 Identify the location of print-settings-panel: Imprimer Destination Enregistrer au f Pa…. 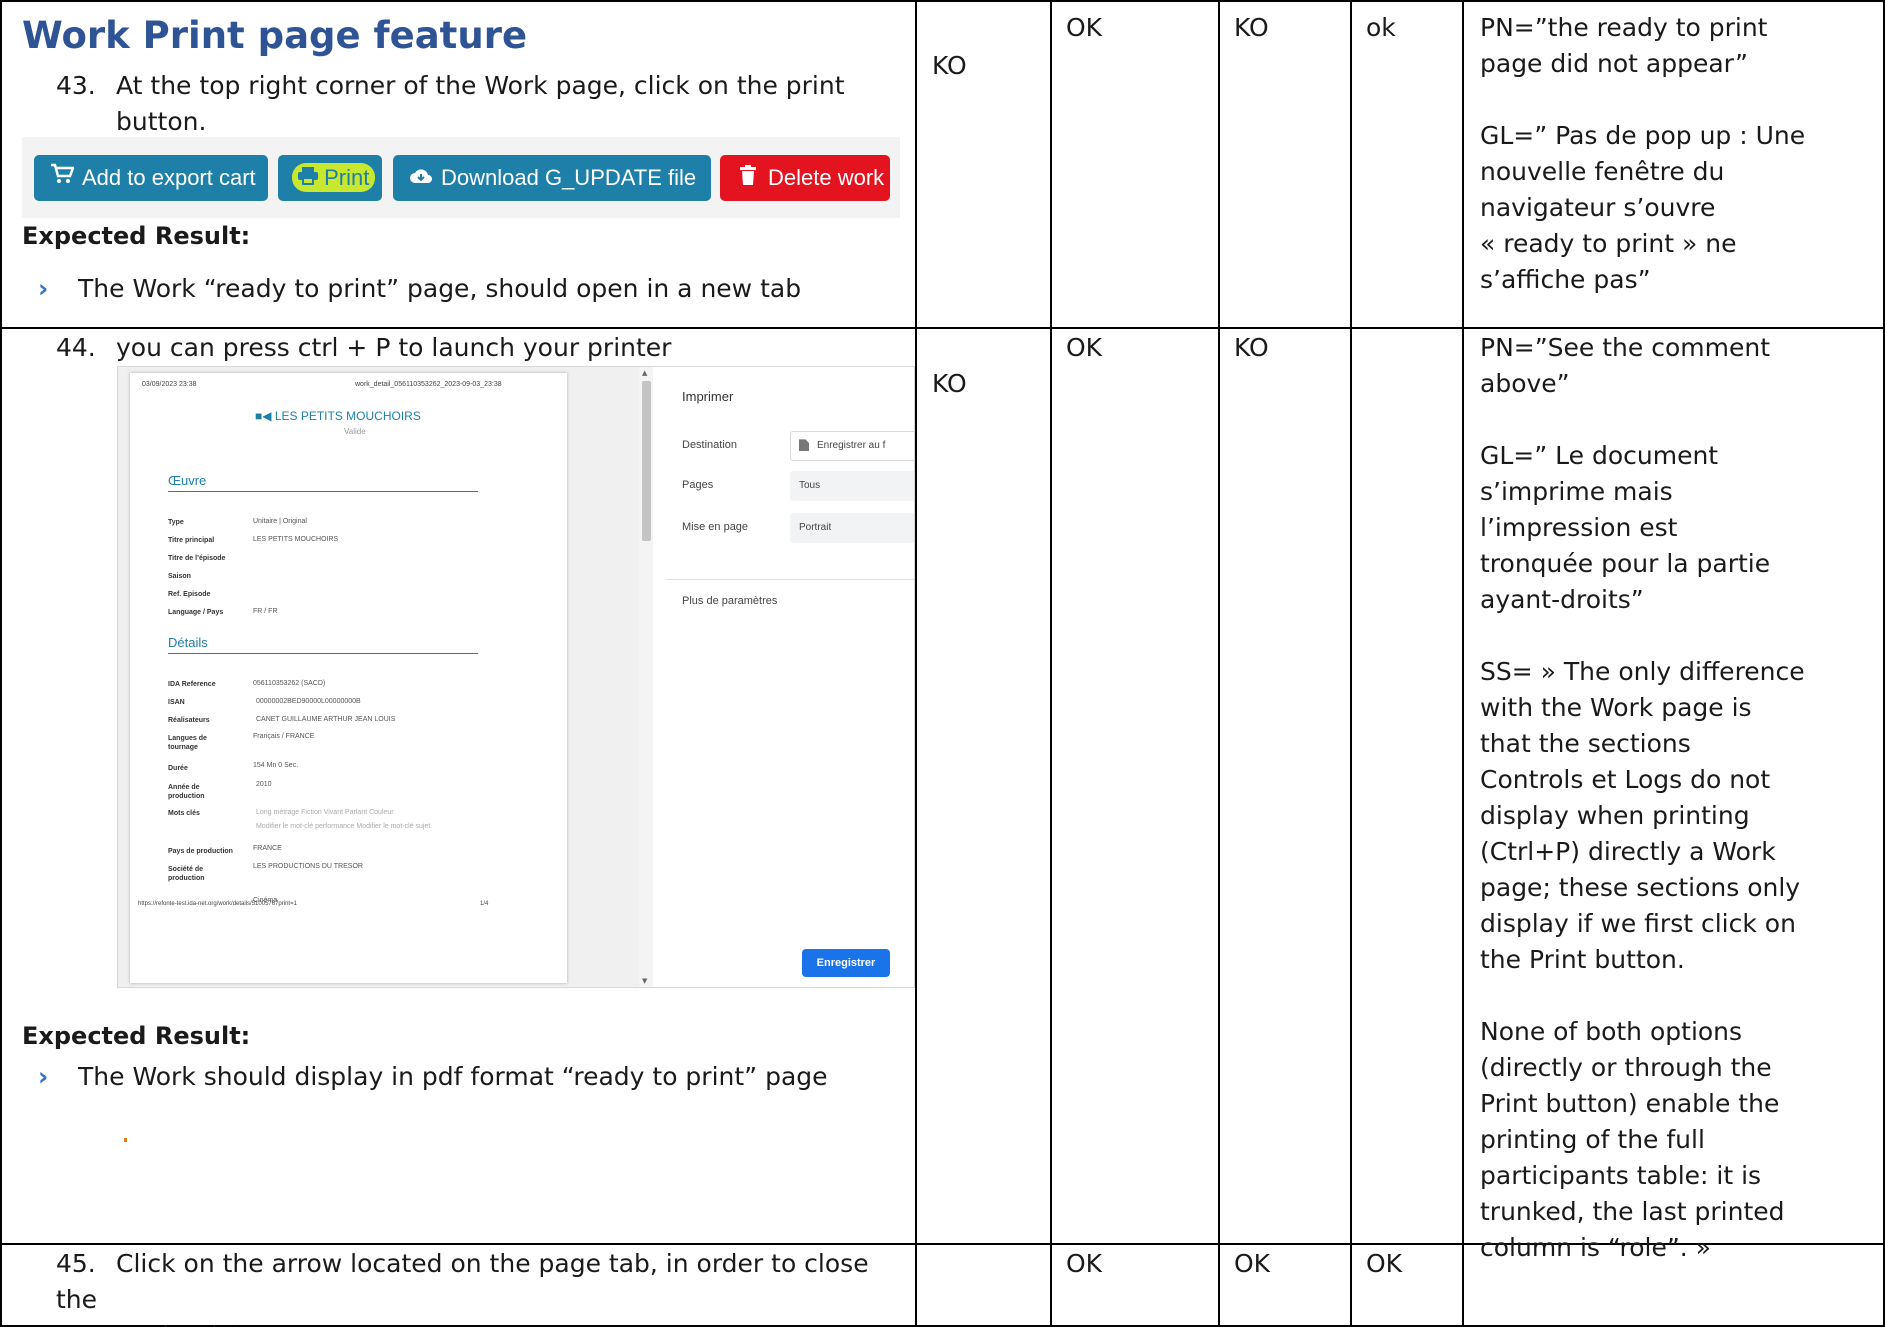
(790, 677).